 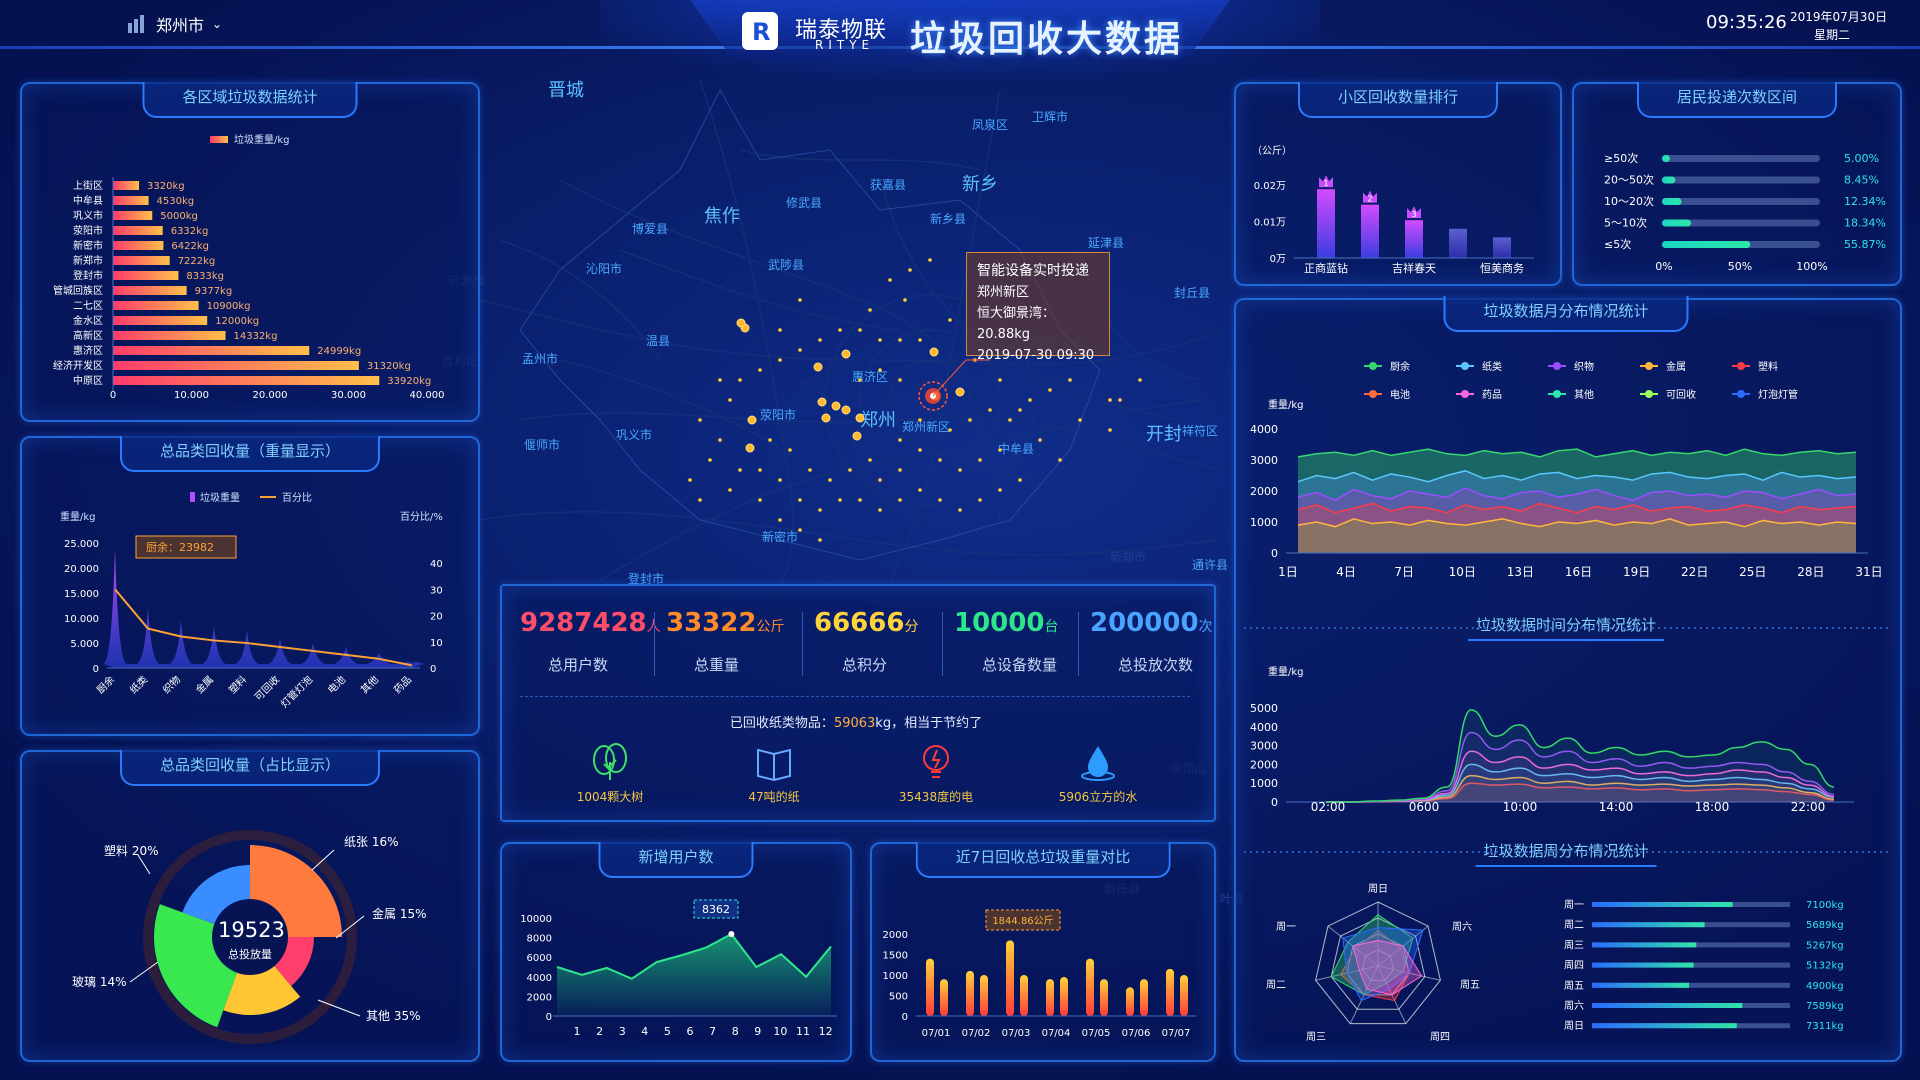 What do you see at coordinates (1156, 665) in the screenshot?
I see `kpi-drops-label: 总投放次数` at bounding box center [1156, 665].